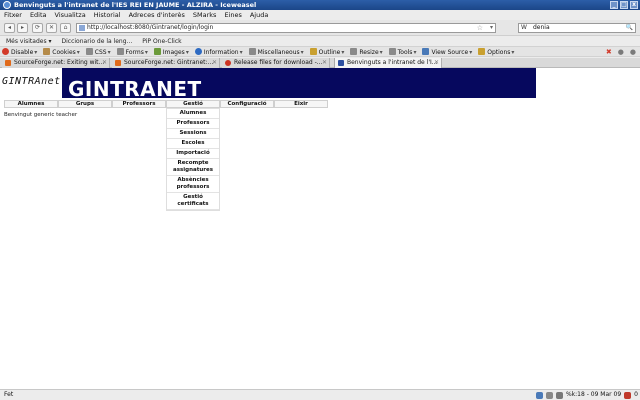 The image size is (640, 400). What do you see at coordinates (549, 395) in the screenshot?
I see `pencil-icon` at bounding box center [549, 395].